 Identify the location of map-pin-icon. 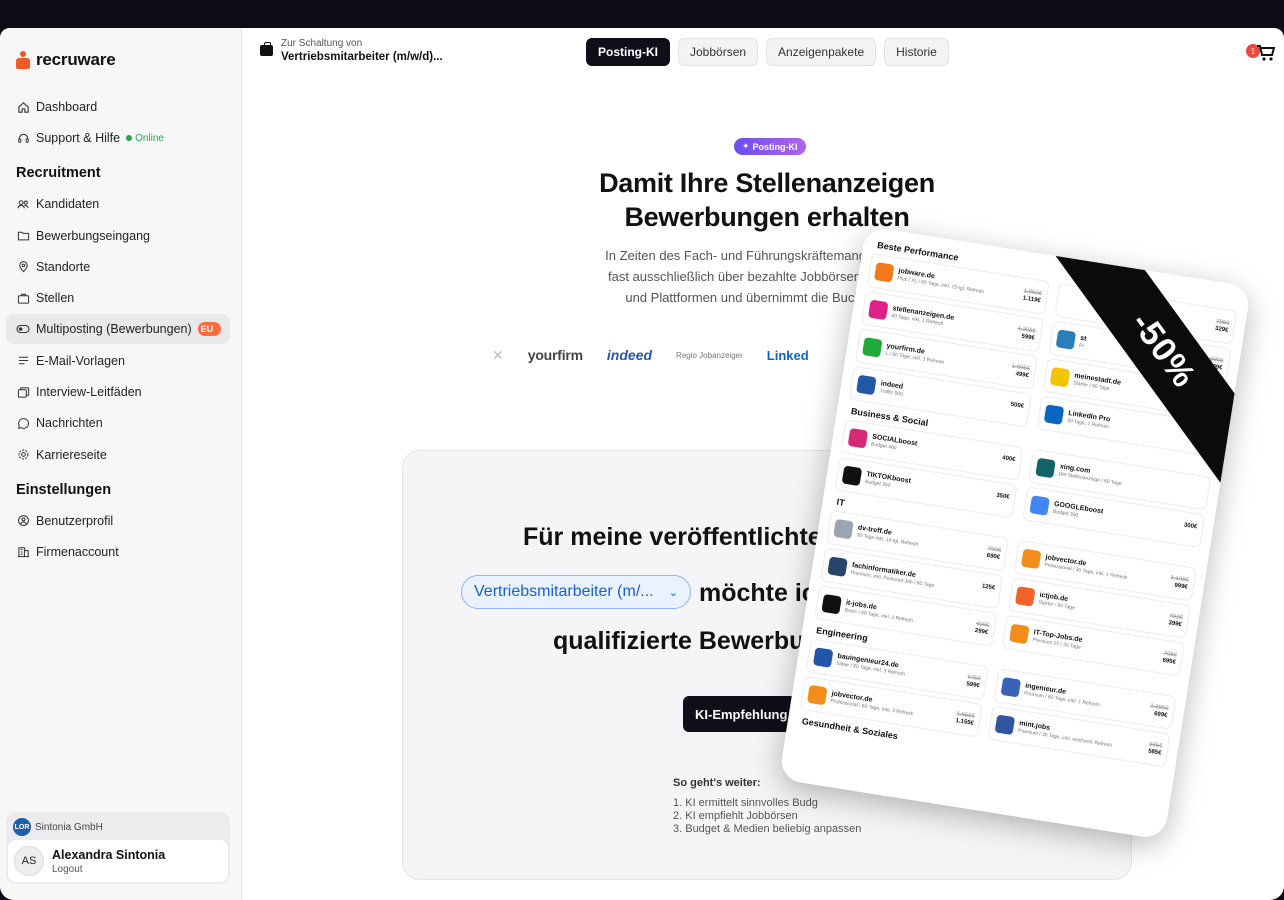
(23, 267).